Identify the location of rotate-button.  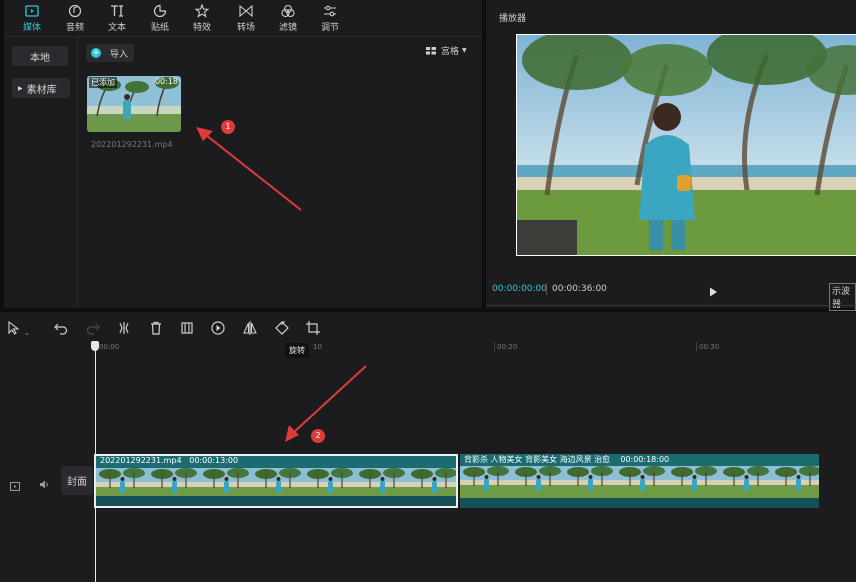
(282, 328).